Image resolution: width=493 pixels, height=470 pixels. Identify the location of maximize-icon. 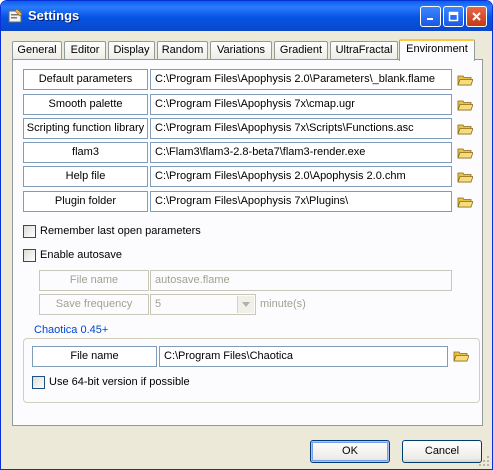
(453, 16).